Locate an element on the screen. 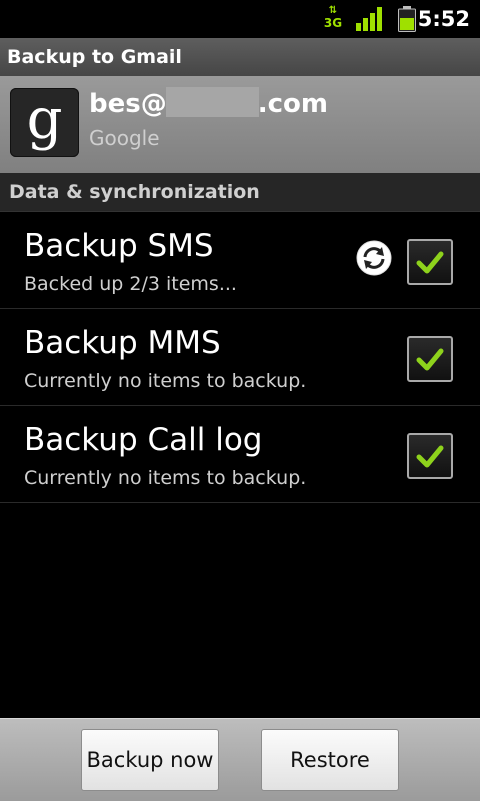  google-logo-icon: g is located at coordinates (44, 122).